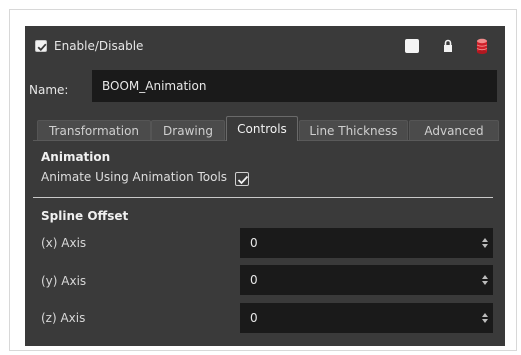  I want to click on tab-transformation: Transformation, so click(94, 130).